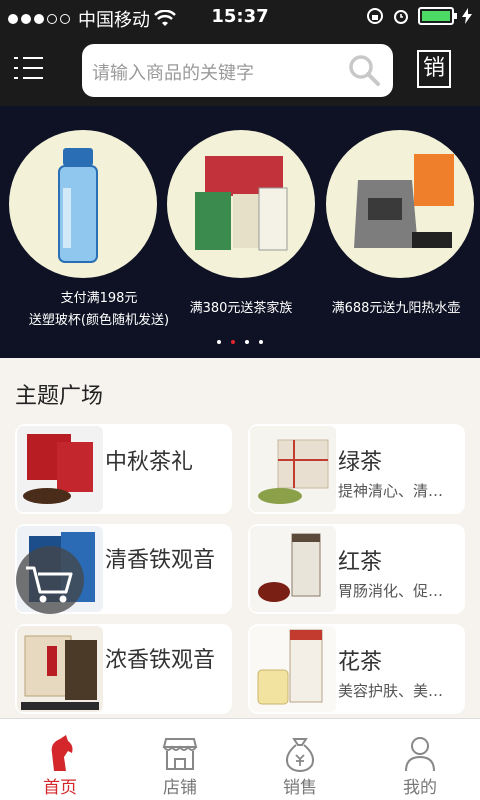 Image resolution: width=480 pixels, height=800 pixels. I want to click on category-card-mid-autumn: 中秋茶礼, so click(123, 469).